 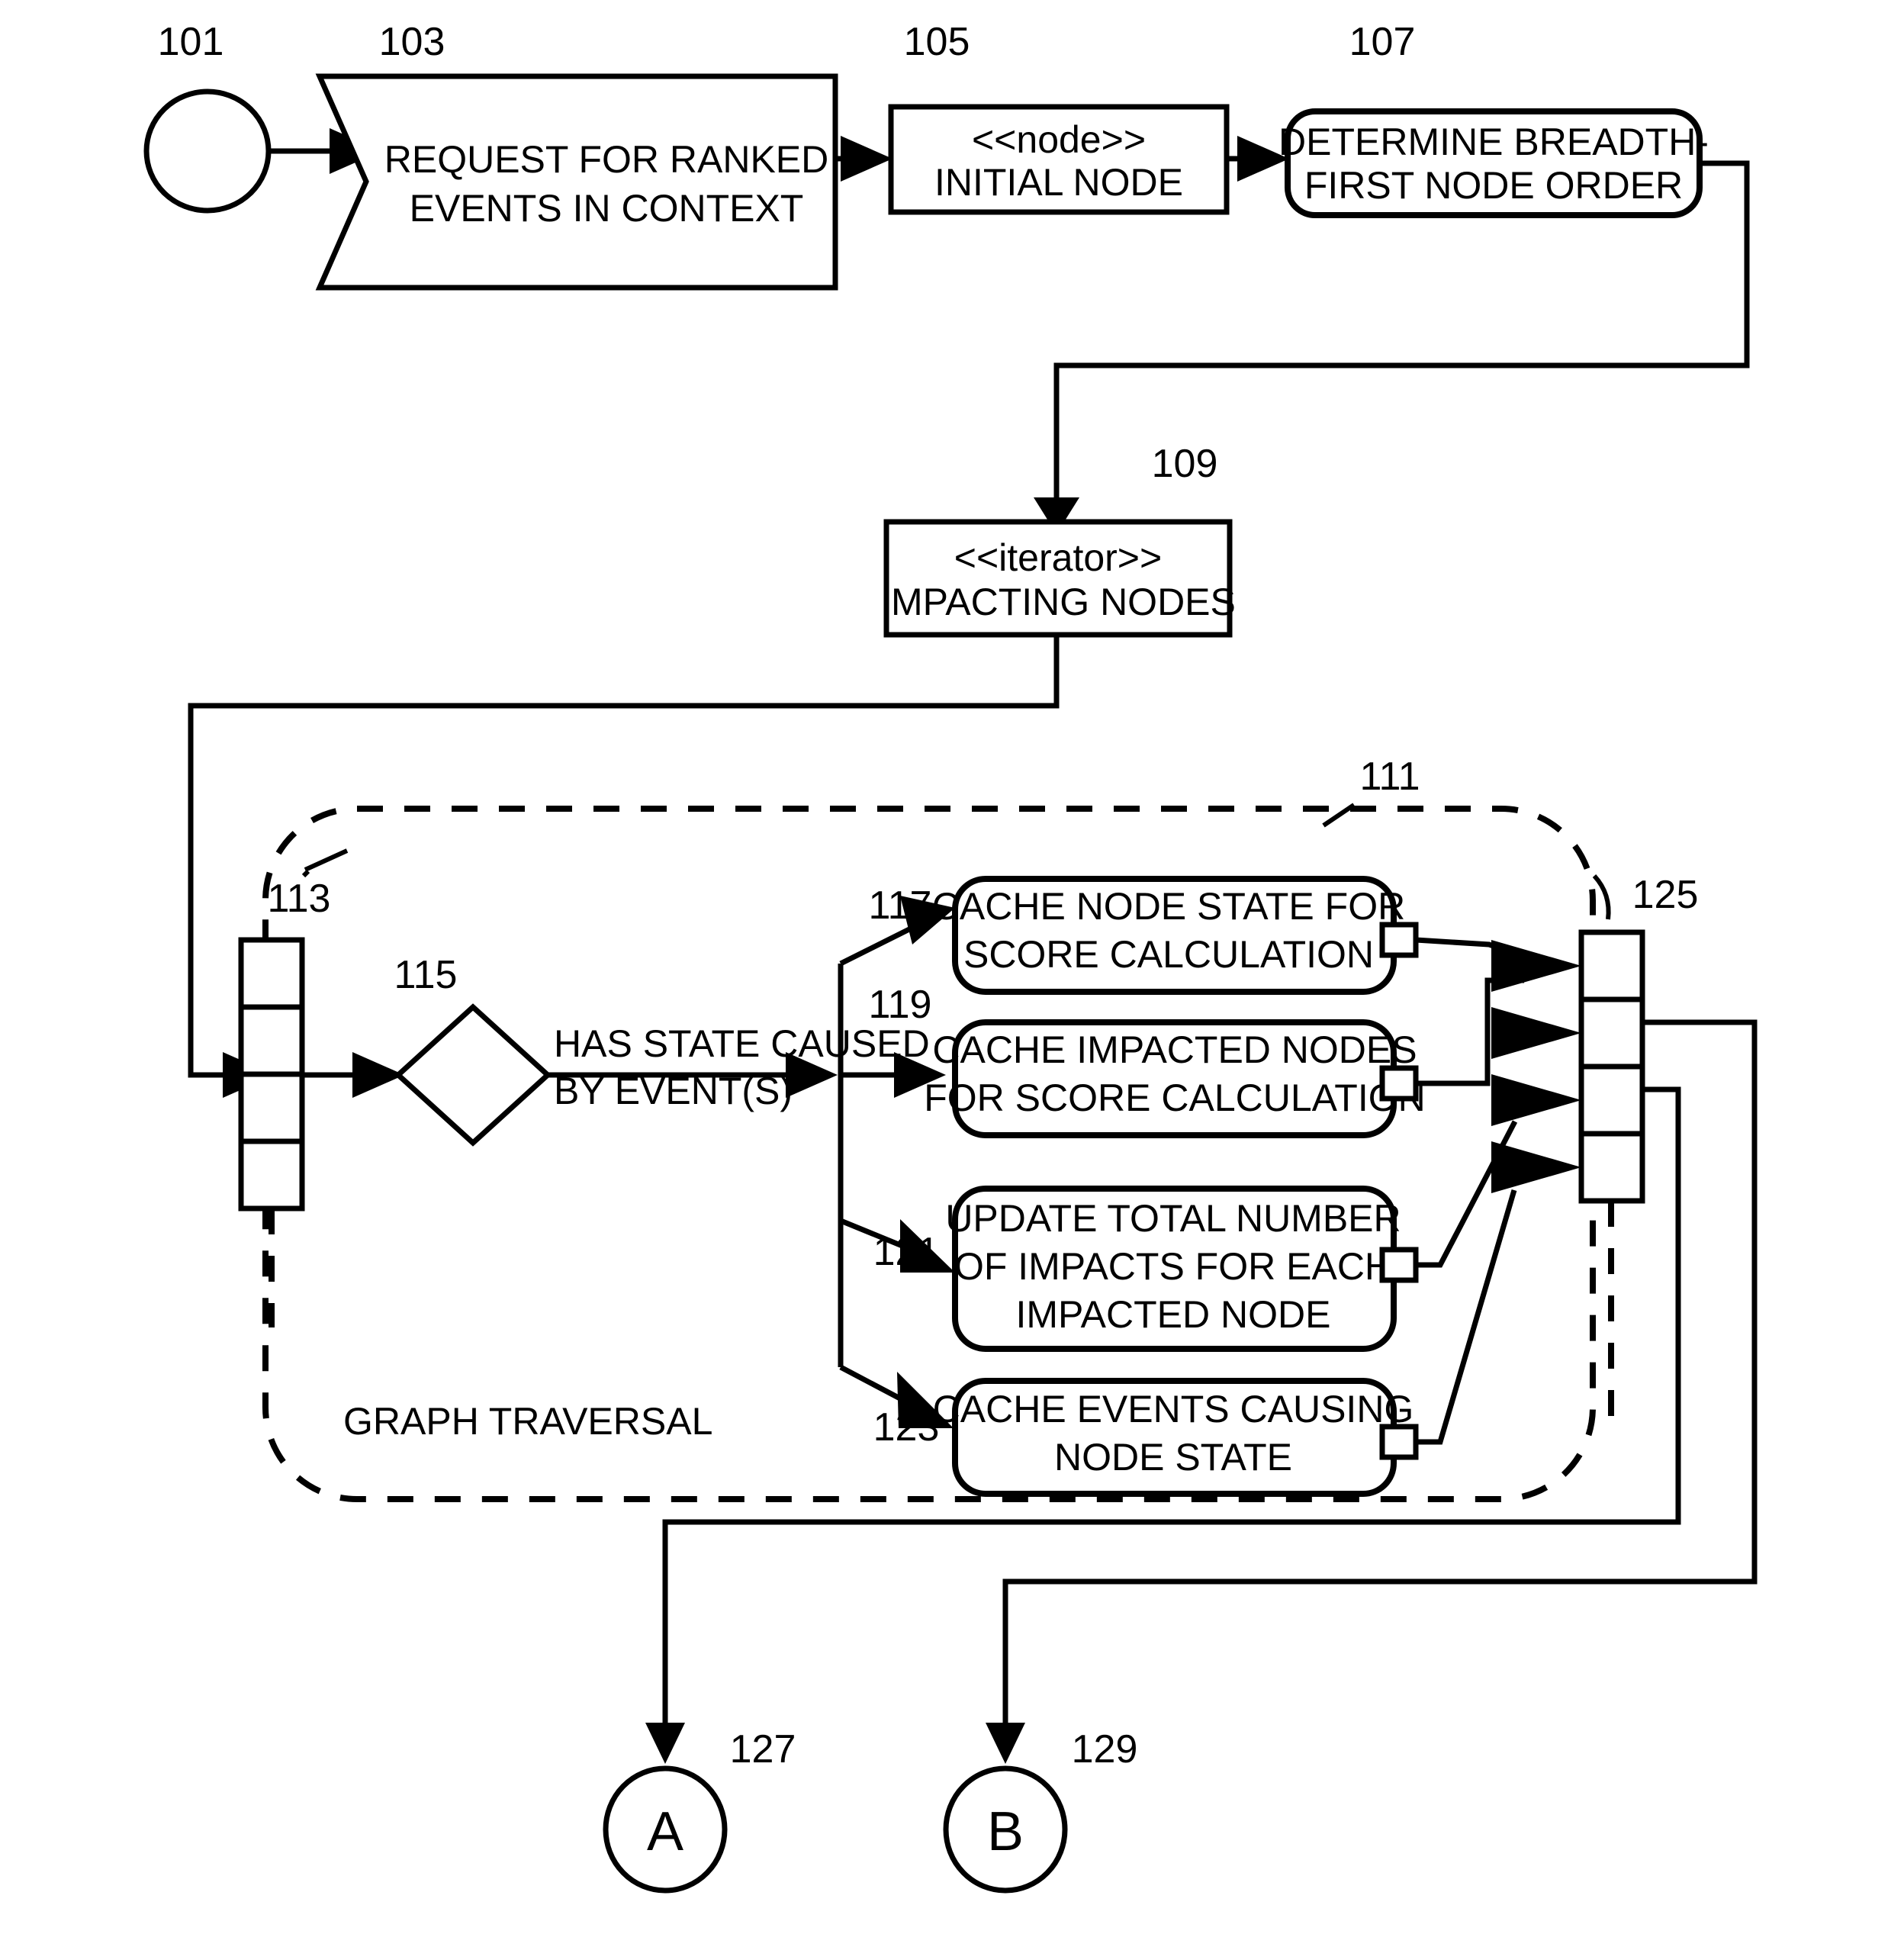 I want to click on cache-impacted-nodes-line1: CACHE IMPACTED NODES, so click(x=1174, y=1049).